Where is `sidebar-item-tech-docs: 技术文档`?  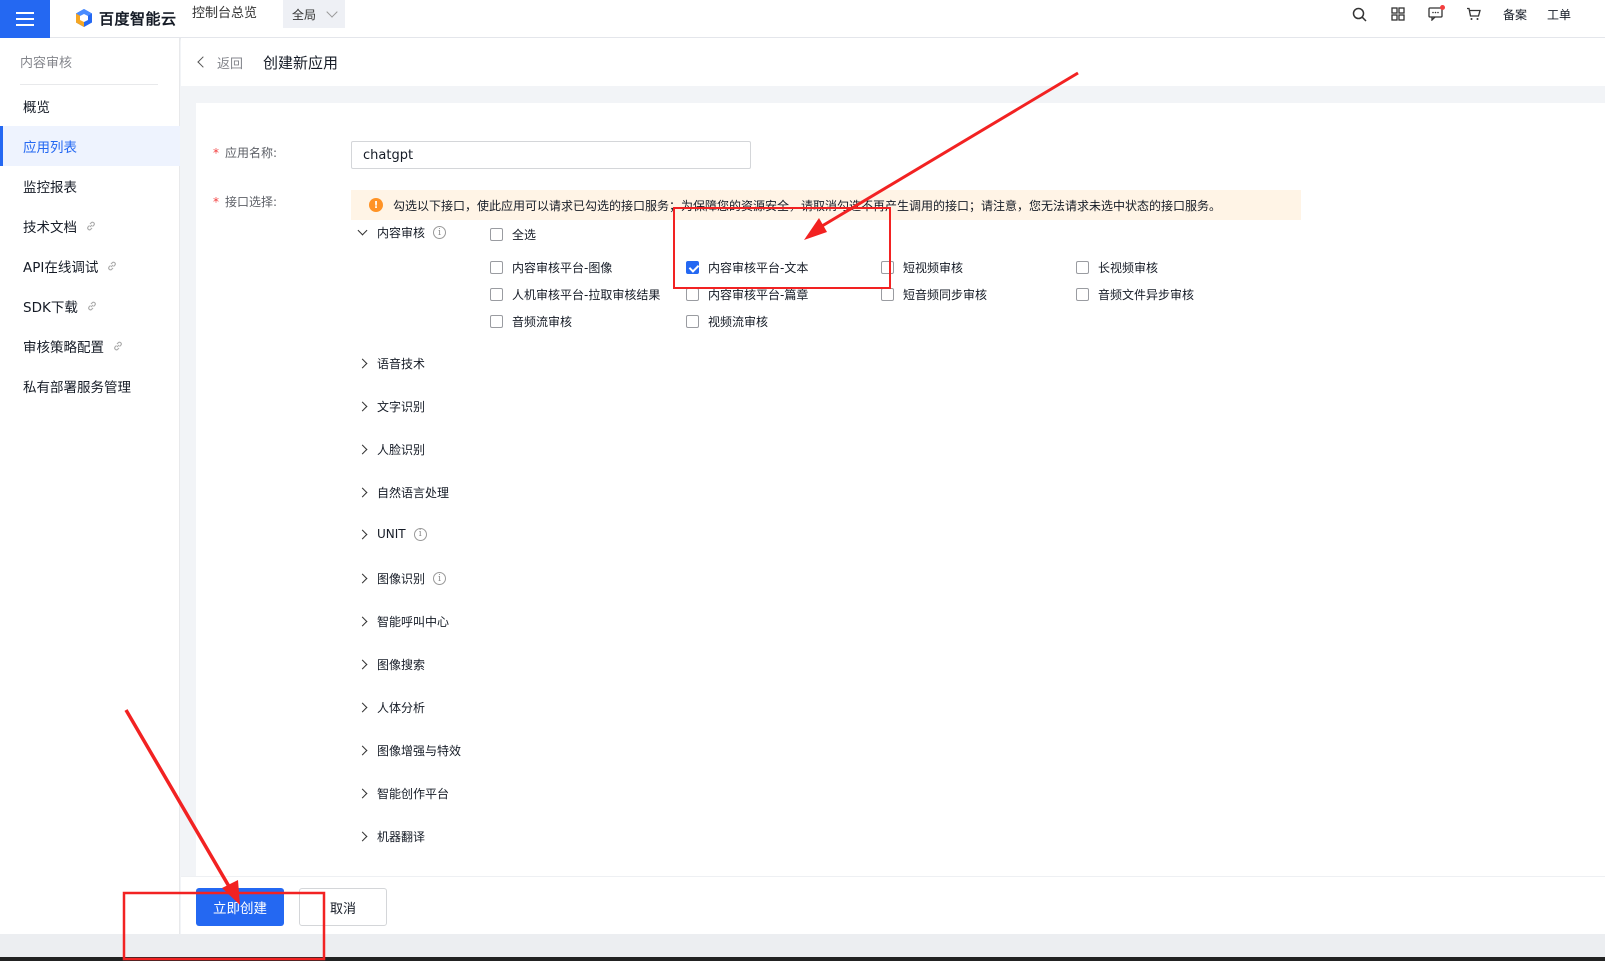
sidebar-item-tech-docs: 技术文档 is located at coordinates (90, 226).